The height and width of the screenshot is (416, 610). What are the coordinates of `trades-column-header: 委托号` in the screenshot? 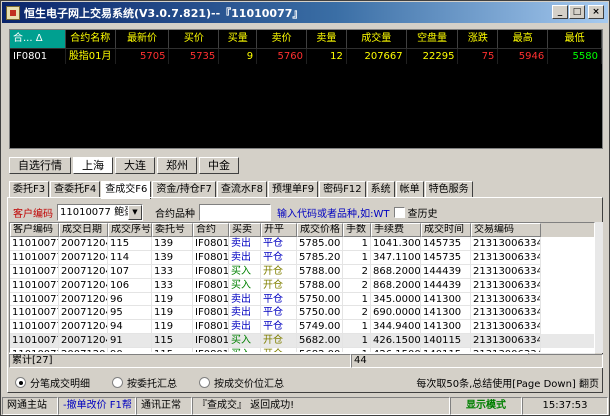 It's located at (172, 230).